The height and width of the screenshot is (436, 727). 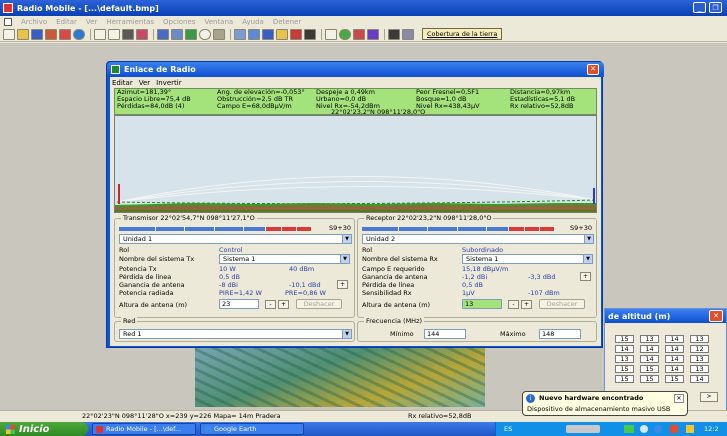 I want to click on freq-min-input: 144, so click(x=445, y=334).